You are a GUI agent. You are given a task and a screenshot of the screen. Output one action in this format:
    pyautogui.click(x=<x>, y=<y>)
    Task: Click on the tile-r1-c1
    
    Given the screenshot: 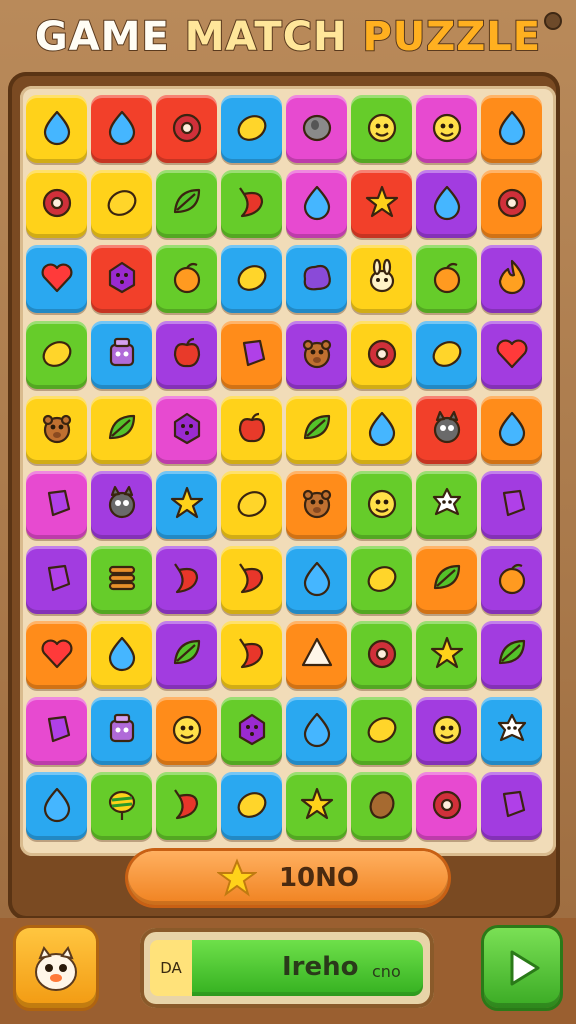 What is the action you would take?
    pyautogui.click(x=56, y=129)
    